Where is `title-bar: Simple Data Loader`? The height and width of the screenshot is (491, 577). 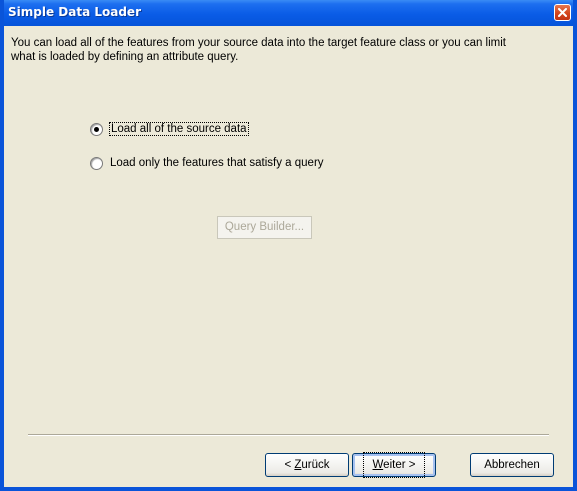 title-bar: Simple Data Loader is located at coordinates (288, 13).